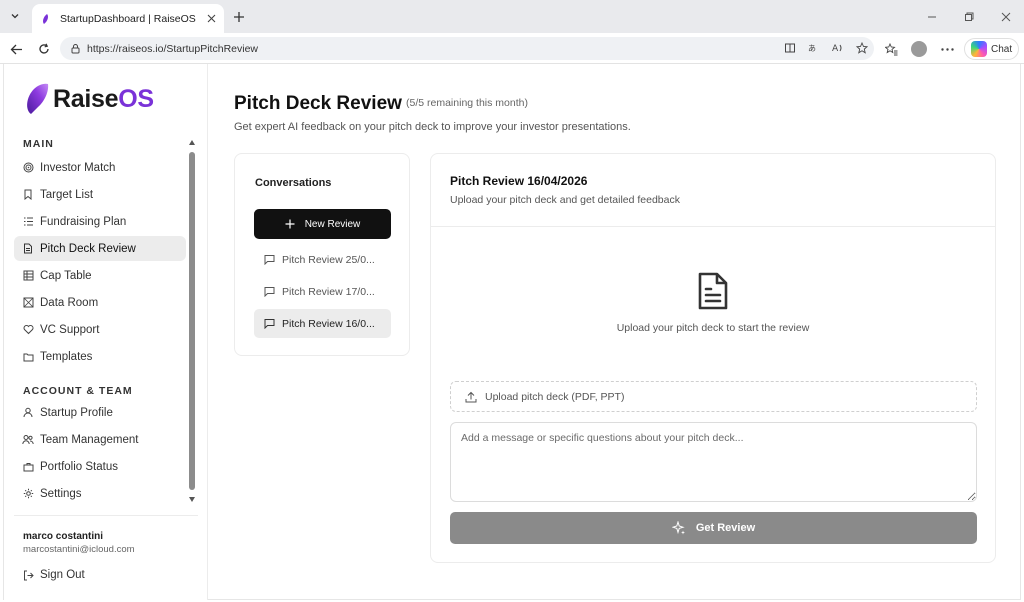 Image resolution: width=1024 pixels, height=602 pixels. I want to click on new-review-label: New Review, so click(332, 224).